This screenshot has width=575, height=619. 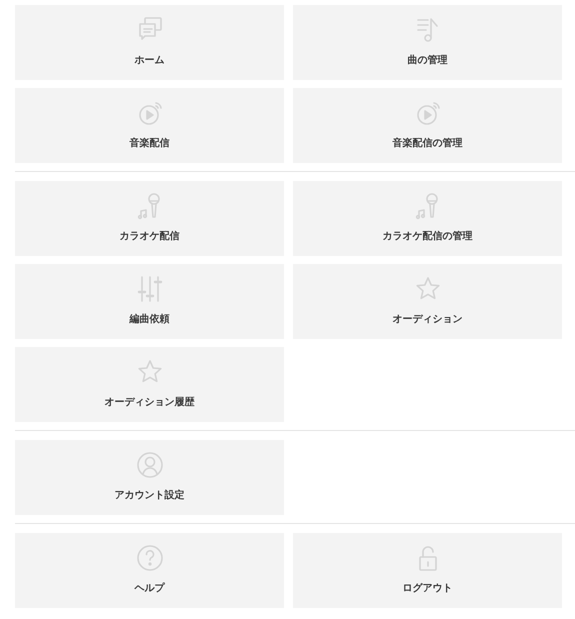 What do you see at coordinates (149, 42) in the screenshot?
I see `menu-tile: ホーム` at bounding box center [149, 42].